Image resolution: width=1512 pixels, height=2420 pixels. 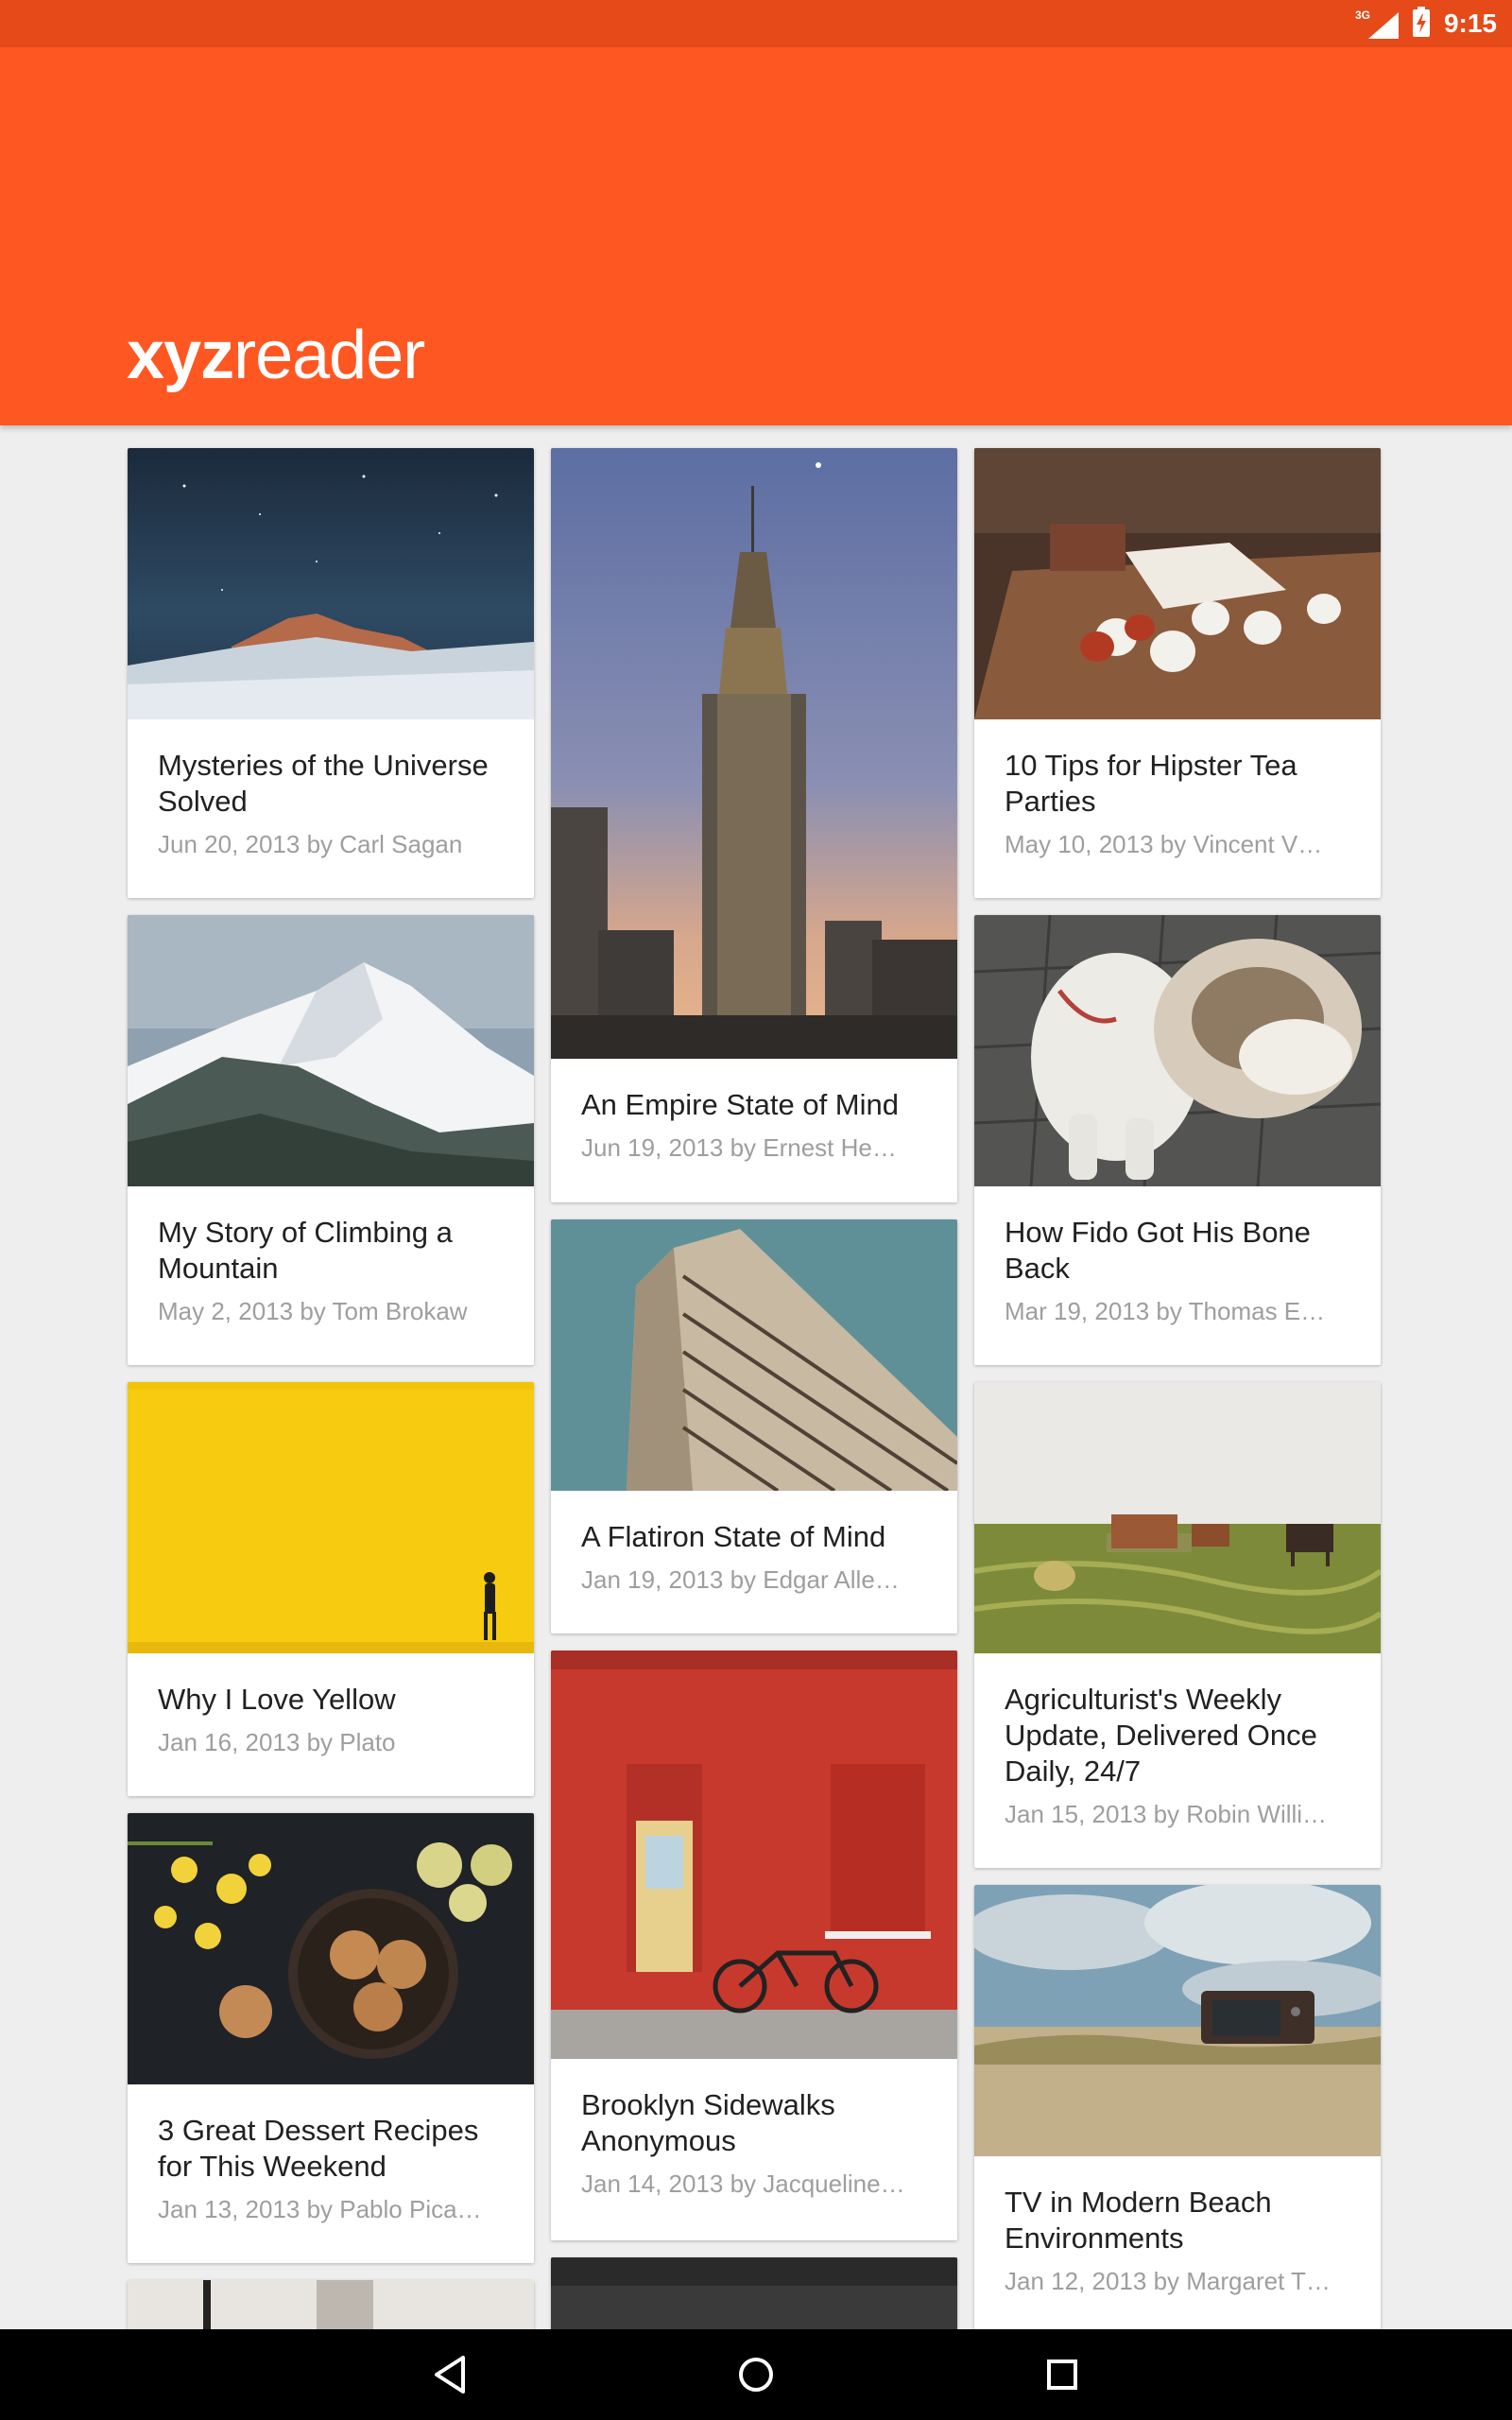 I want to click on battery-icon, so click(x=1421, y=24).